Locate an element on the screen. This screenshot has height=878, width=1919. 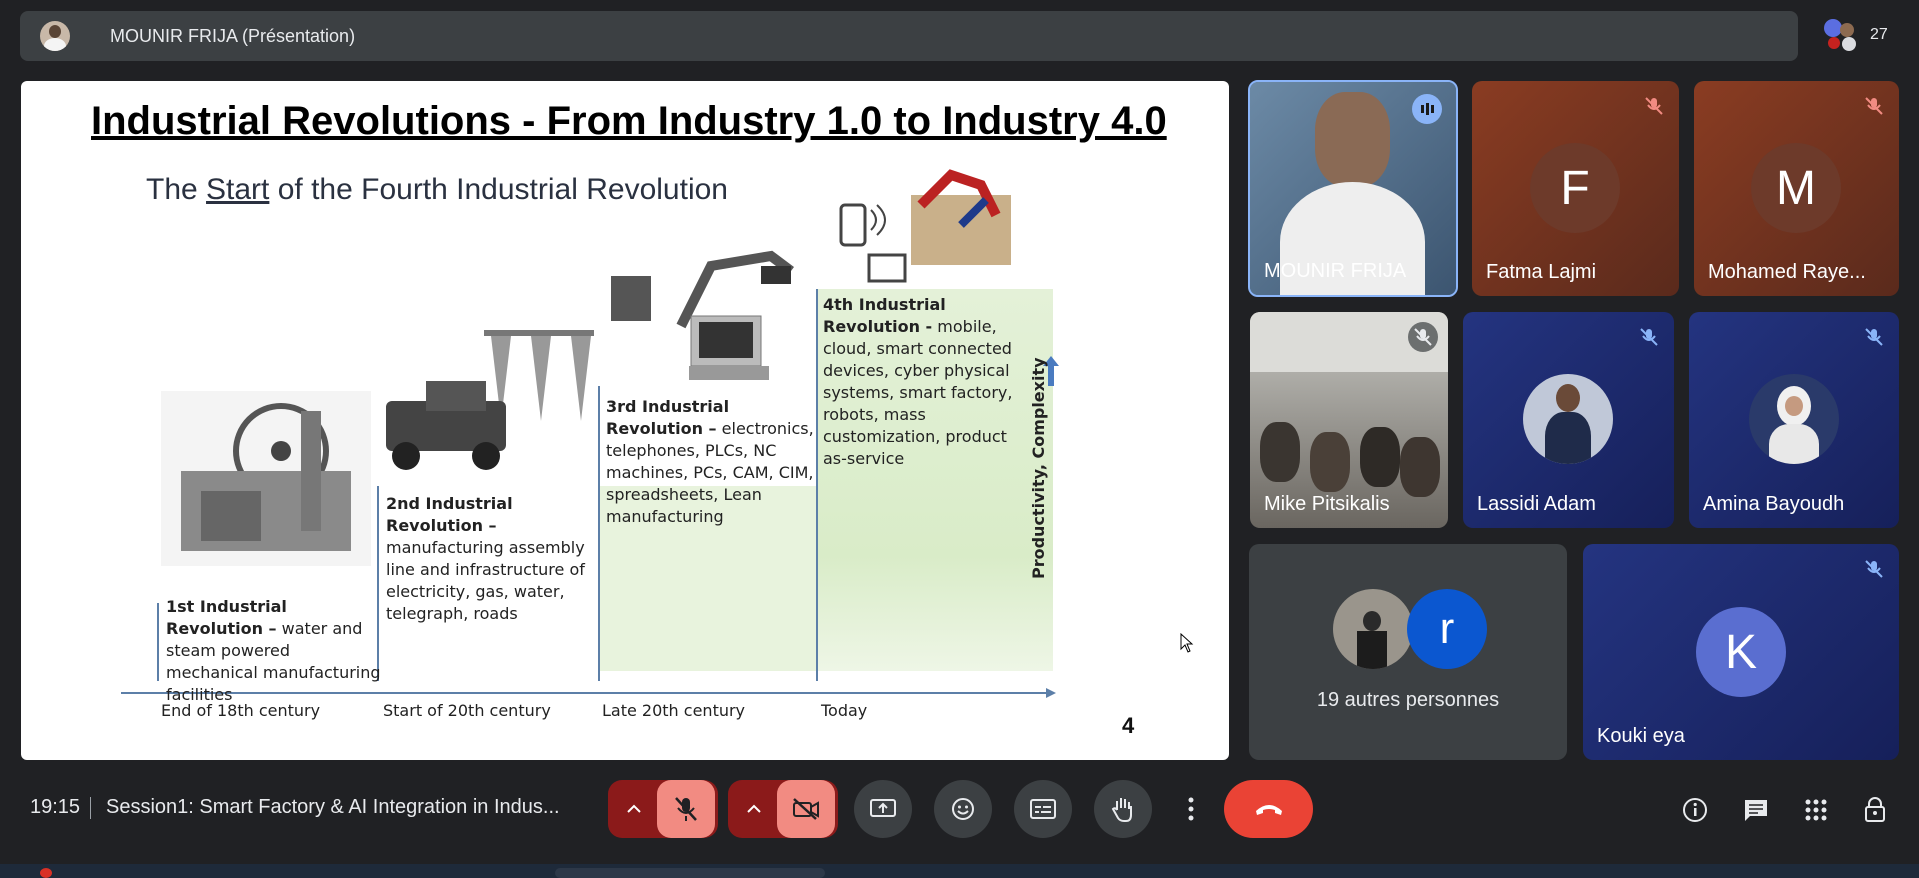
subtitle-pre: The is located at coordinates (176, 189).